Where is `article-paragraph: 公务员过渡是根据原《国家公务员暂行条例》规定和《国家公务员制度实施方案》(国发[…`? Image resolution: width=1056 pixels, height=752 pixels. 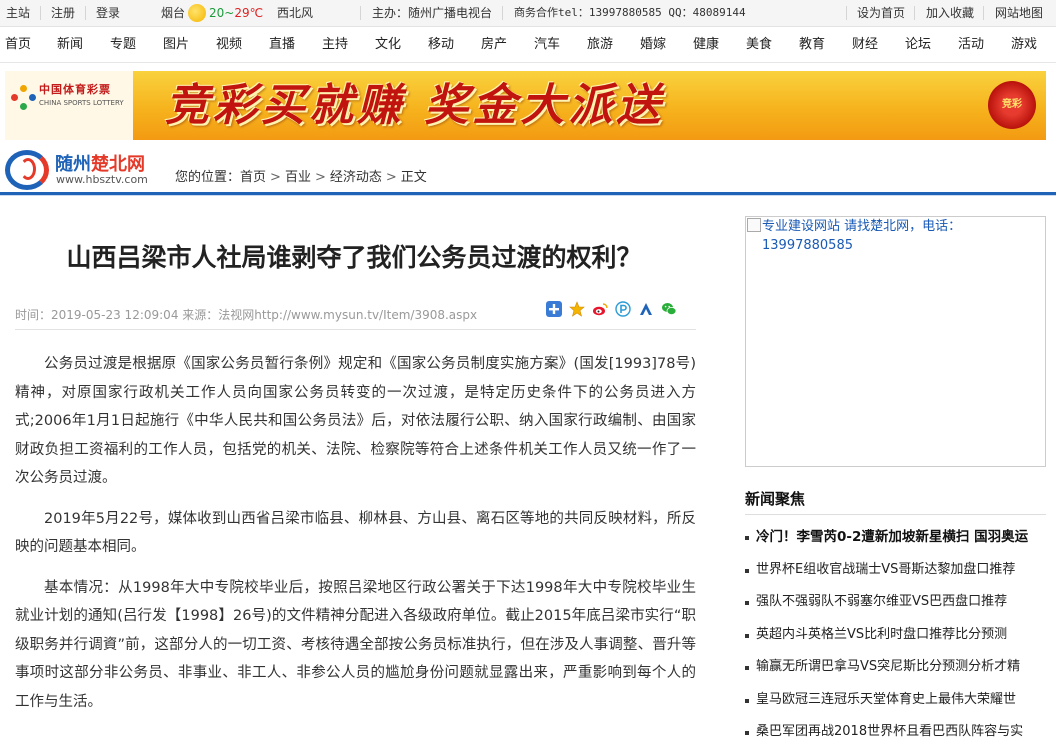
article-paragraph: 公务员过渡是根据原《国家公务员暂行条例》规定和《国家公务员制度实施方案》(国发[… is located at coordinates (355, 421).